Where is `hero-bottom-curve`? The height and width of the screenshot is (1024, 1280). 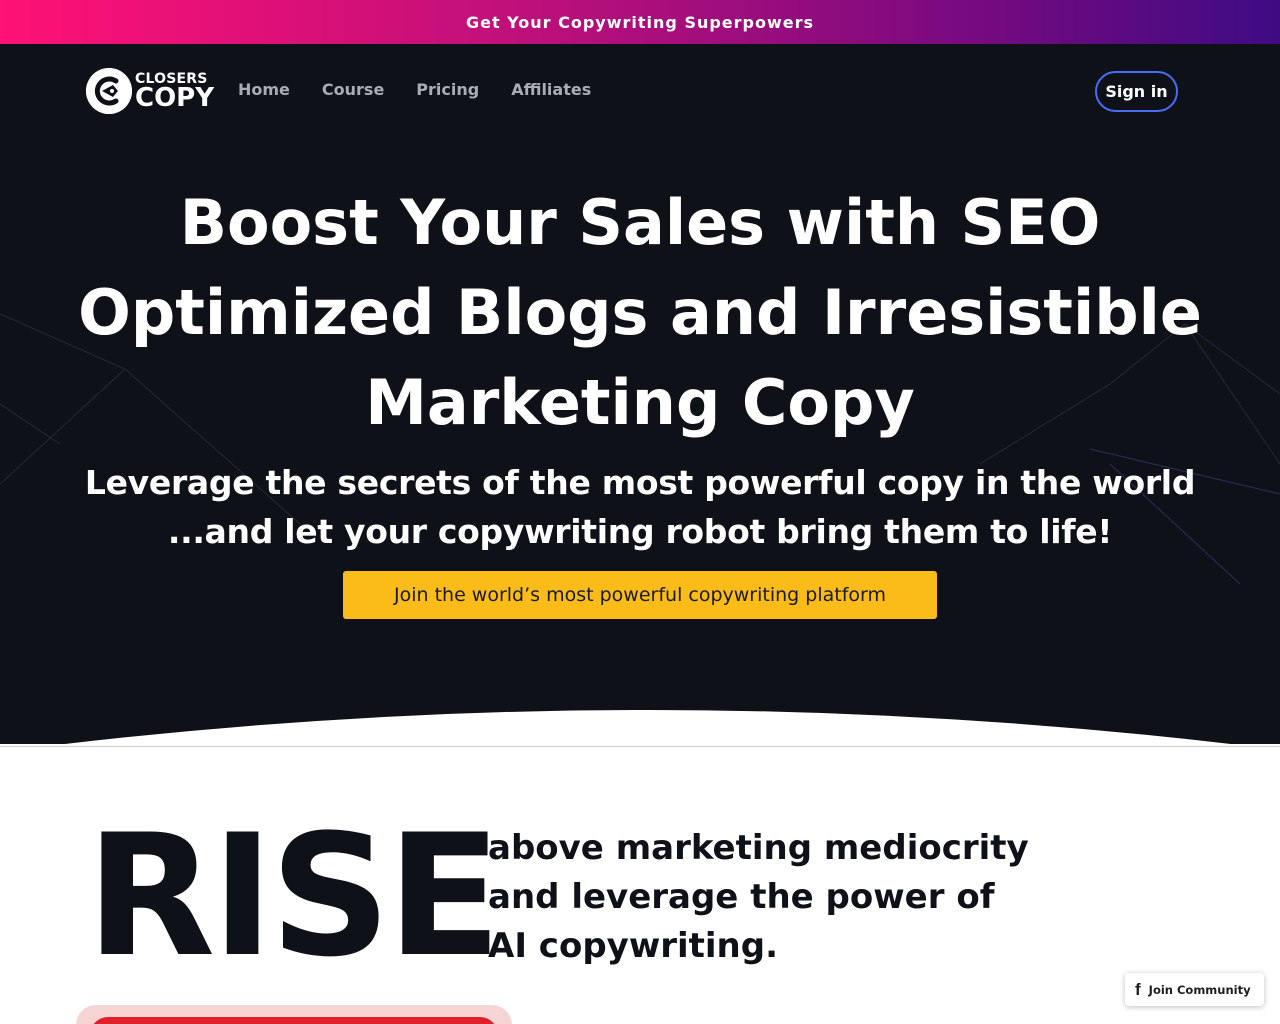 hero-bottom-curve is located at coordinates (640, 727).